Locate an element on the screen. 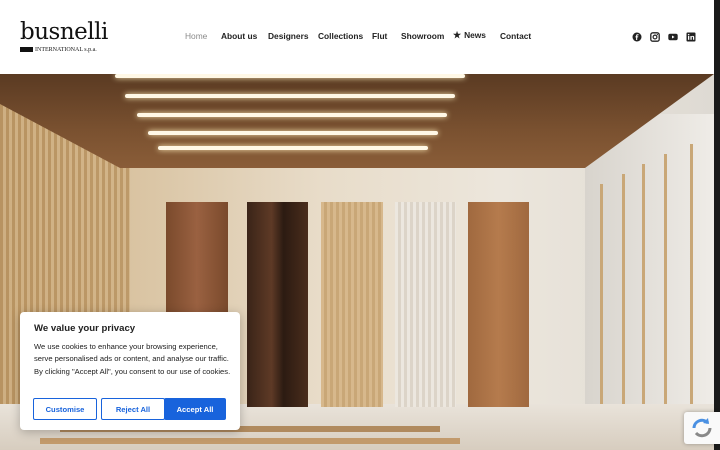 The width and height of the screenshot is (720, 450). recaptcha-badge is located at coordinates (702, 428).